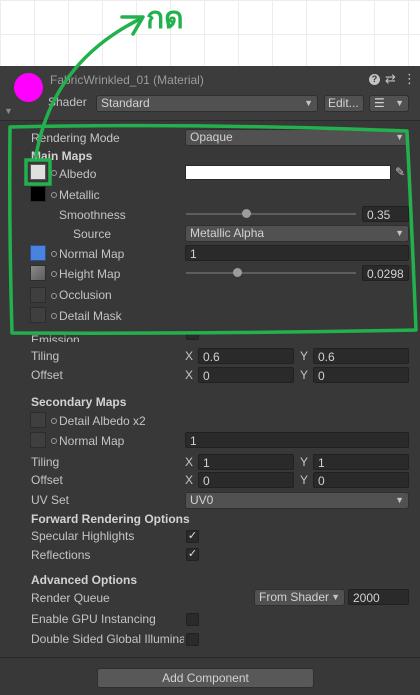  I want to click on more-options-icon: ⋮, so click(409, 79).